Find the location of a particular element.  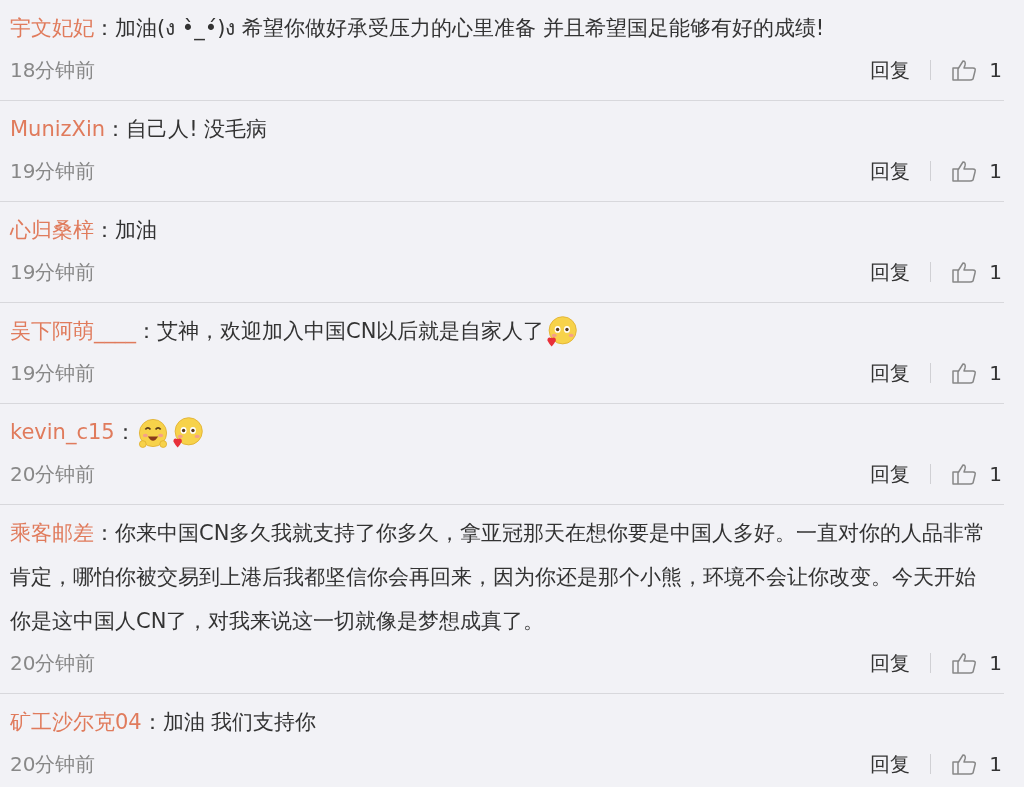

comment-text: 矿工沙尔克04：加油 我们支持你 is located at coordinates (164, 722).